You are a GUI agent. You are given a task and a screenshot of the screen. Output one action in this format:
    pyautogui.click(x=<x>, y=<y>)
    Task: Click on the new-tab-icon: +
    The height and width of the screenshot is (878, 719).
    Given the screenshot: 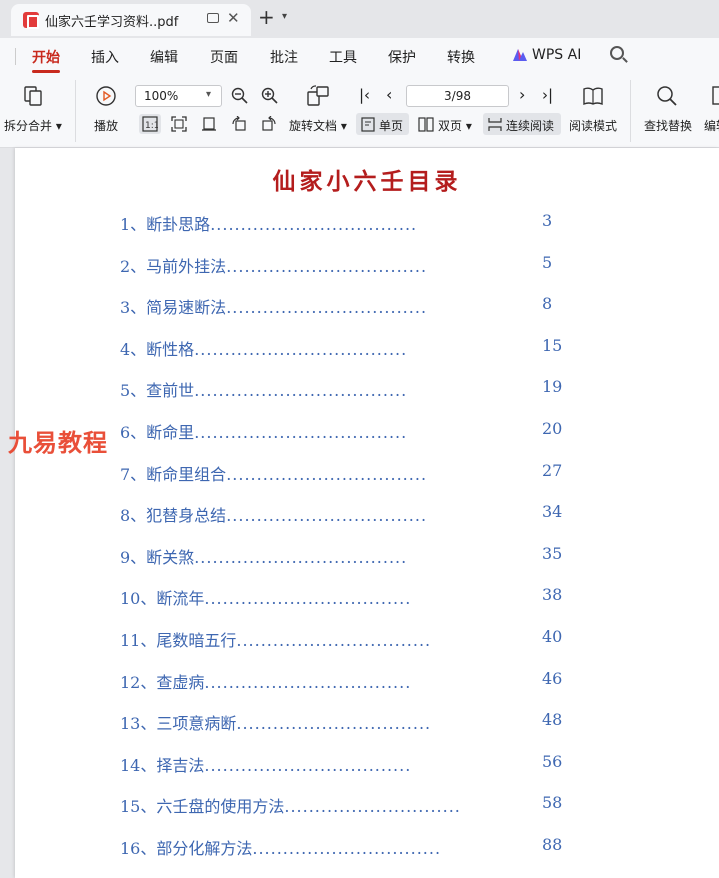 What is the action you would take?
    pyautogui.click(x=266, y=17)
    